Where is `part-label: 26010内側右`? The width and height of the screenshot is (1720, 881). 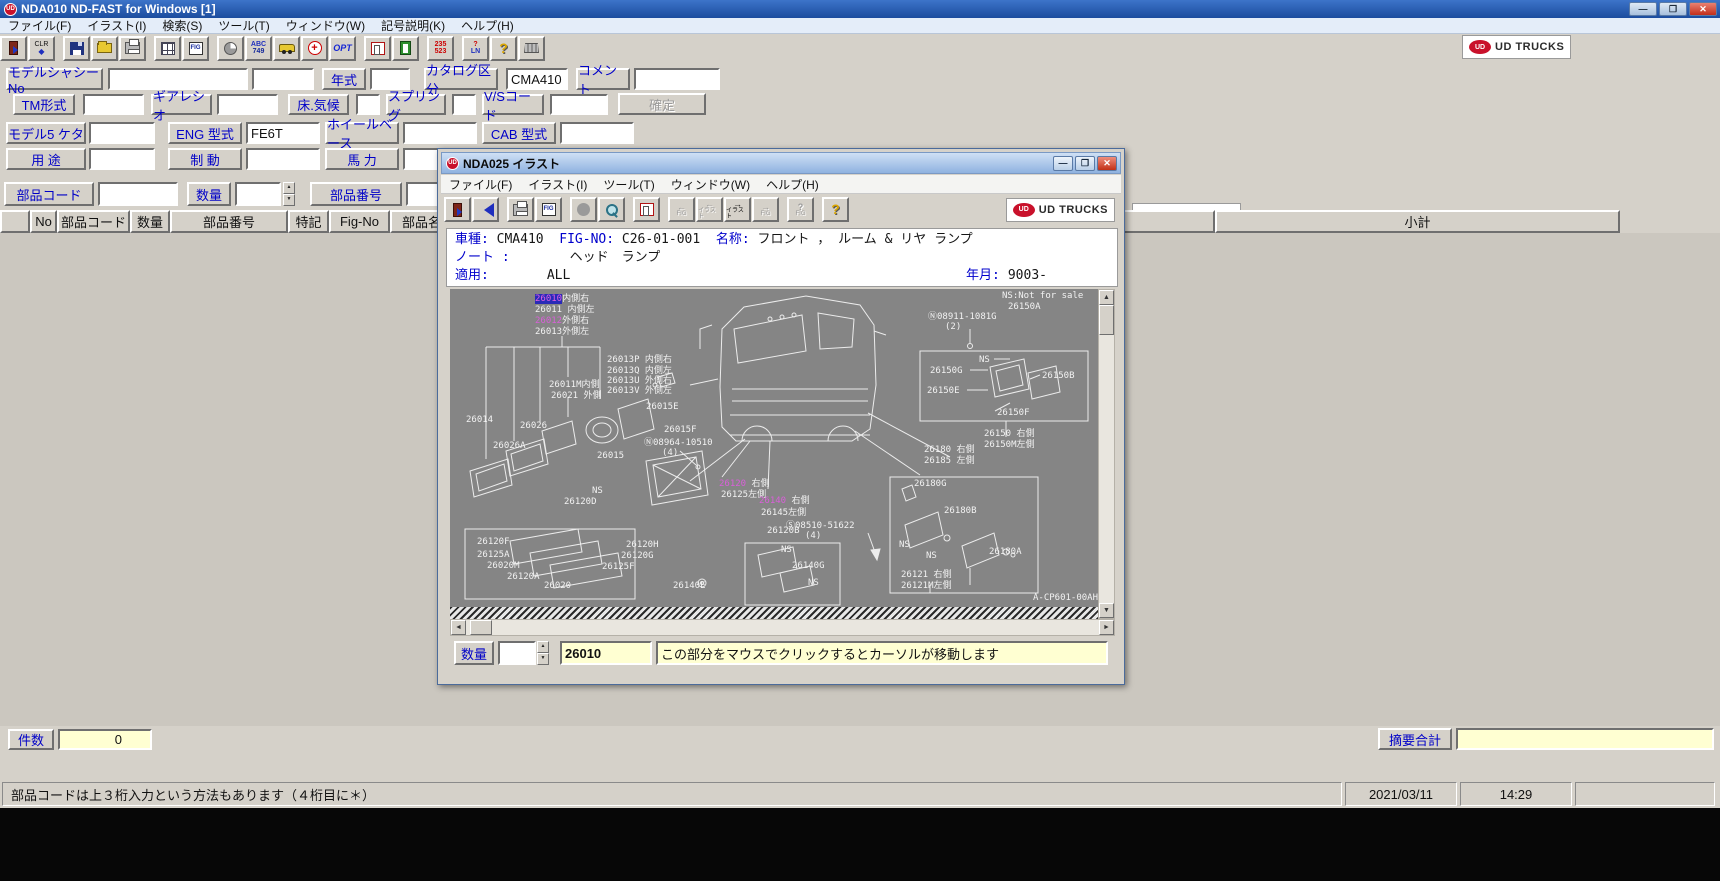 part-label: 26010内側右 is located at coordinates (562, 299).